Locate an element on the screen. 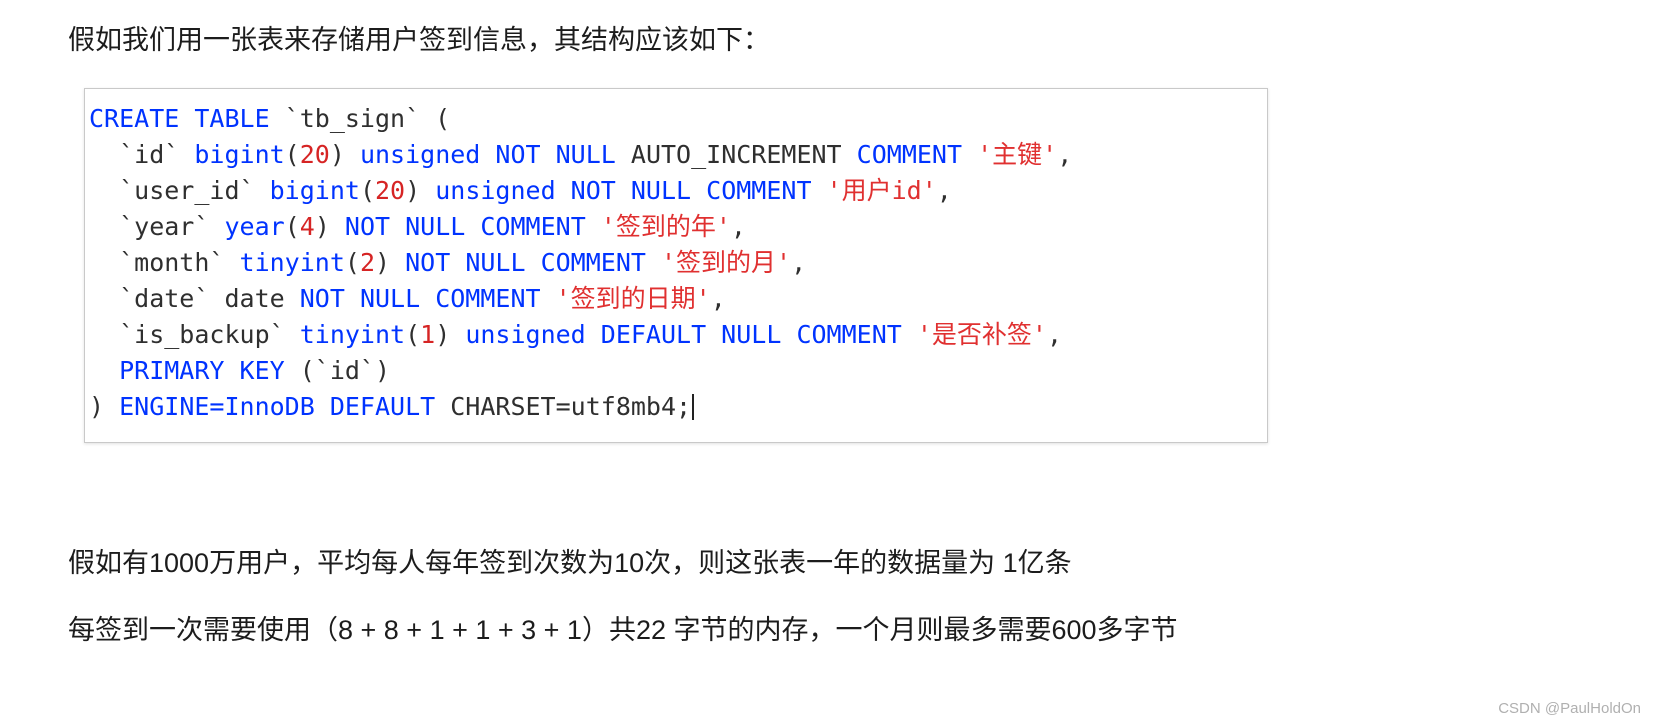 The height and width of the screenshot is (725, 1655). code-token: `tb_sign` ( is located at coordinates (367, 118).